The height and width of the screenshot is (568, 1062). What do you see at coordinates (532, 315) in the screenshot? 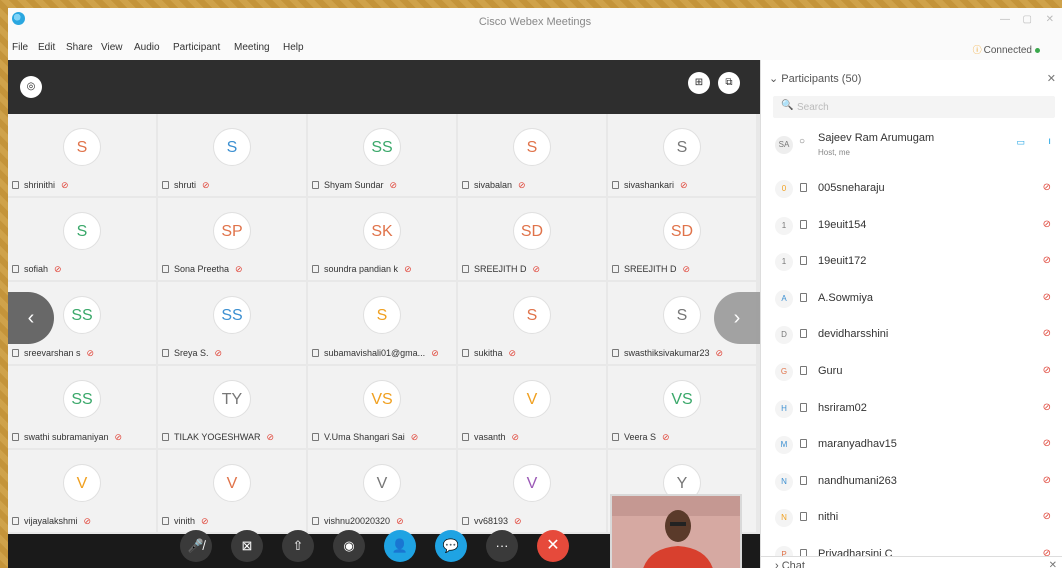
I see `avatar: S` at bounding box center [532, 315].